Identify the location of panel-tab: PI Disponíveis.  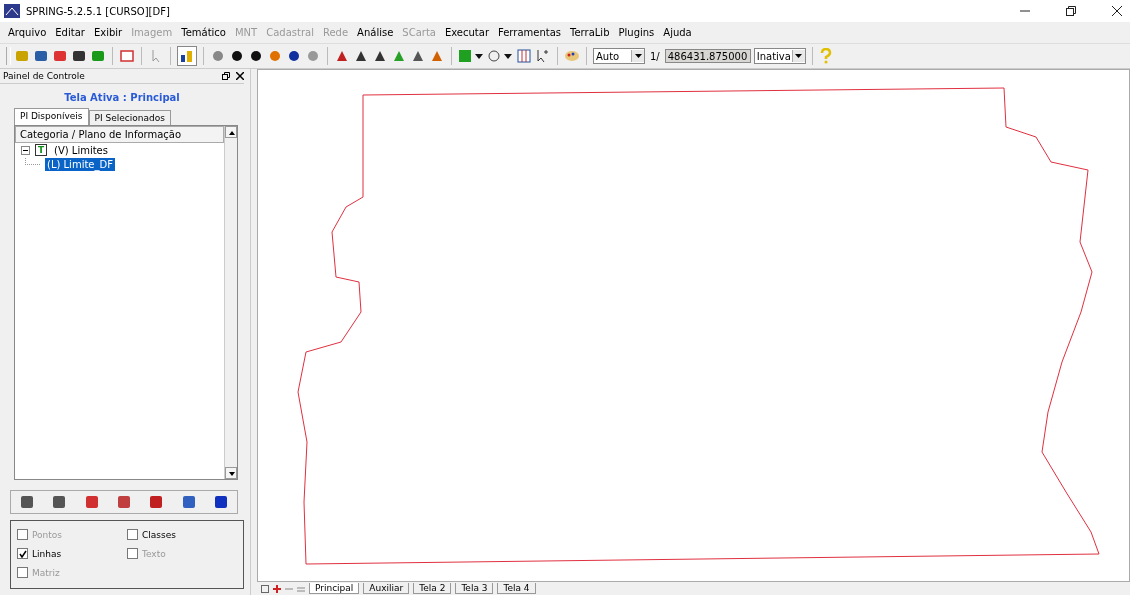
(51, 116).